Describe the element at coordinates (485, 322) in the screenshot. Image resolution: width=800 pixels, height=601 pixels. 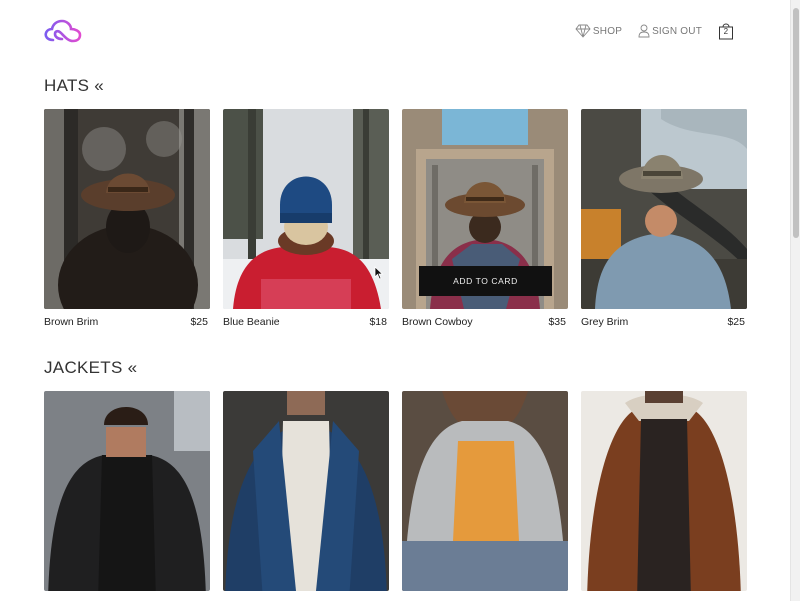
I see `product-caption: Brown Cowboy $35` at that location.